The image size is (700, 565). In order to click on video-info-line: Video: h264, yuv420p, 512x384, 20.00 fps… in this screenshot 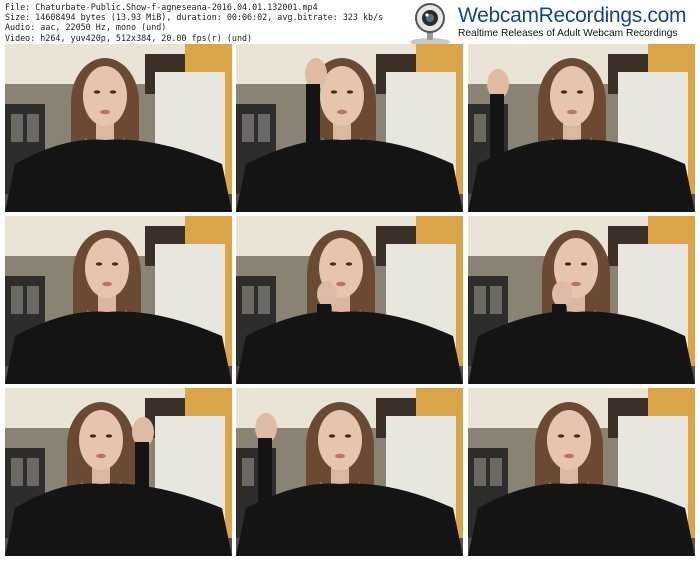, I will do `click(129, 37)`.